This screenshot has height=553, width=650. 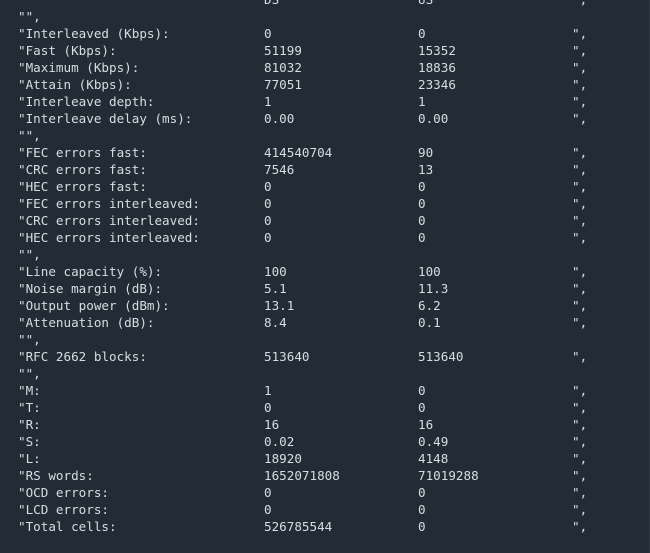 What do you see at coordinates (324, 118) in the screenshot?
I see `output-line: "Interleave delay (ms): 0.00 0.00 ",` at bounding box center [324, 118].